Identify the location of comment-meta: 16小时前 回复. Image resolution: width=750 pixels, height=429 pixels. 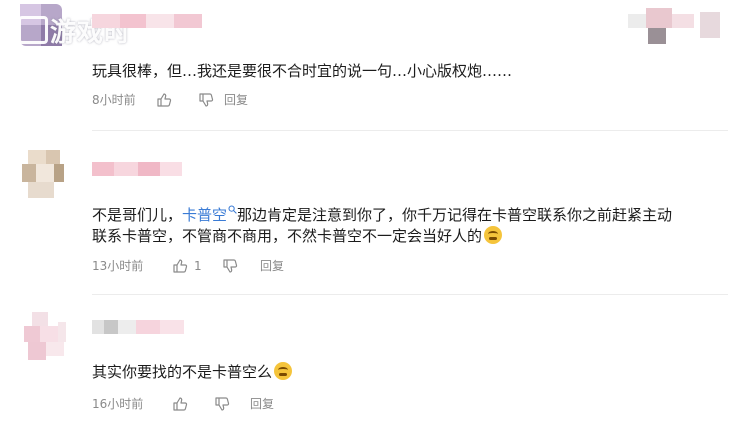
(183, 403).